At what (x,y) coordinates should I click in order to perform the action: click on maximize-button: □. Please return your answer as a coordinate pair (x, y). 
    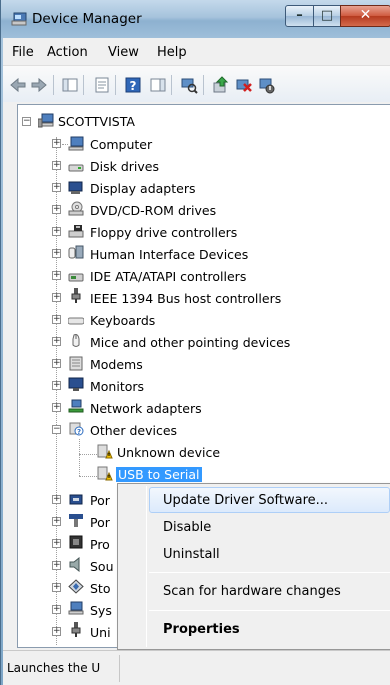
    Looking at the image, I should click on (327, 16).